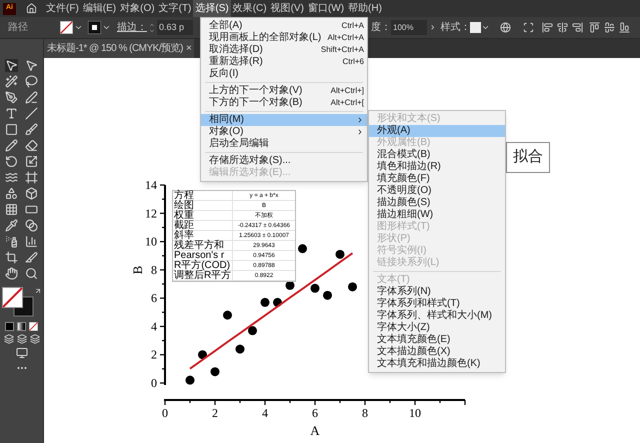 The image size is (640, 443). I want to click on align-center-icon, so click(562, 27).